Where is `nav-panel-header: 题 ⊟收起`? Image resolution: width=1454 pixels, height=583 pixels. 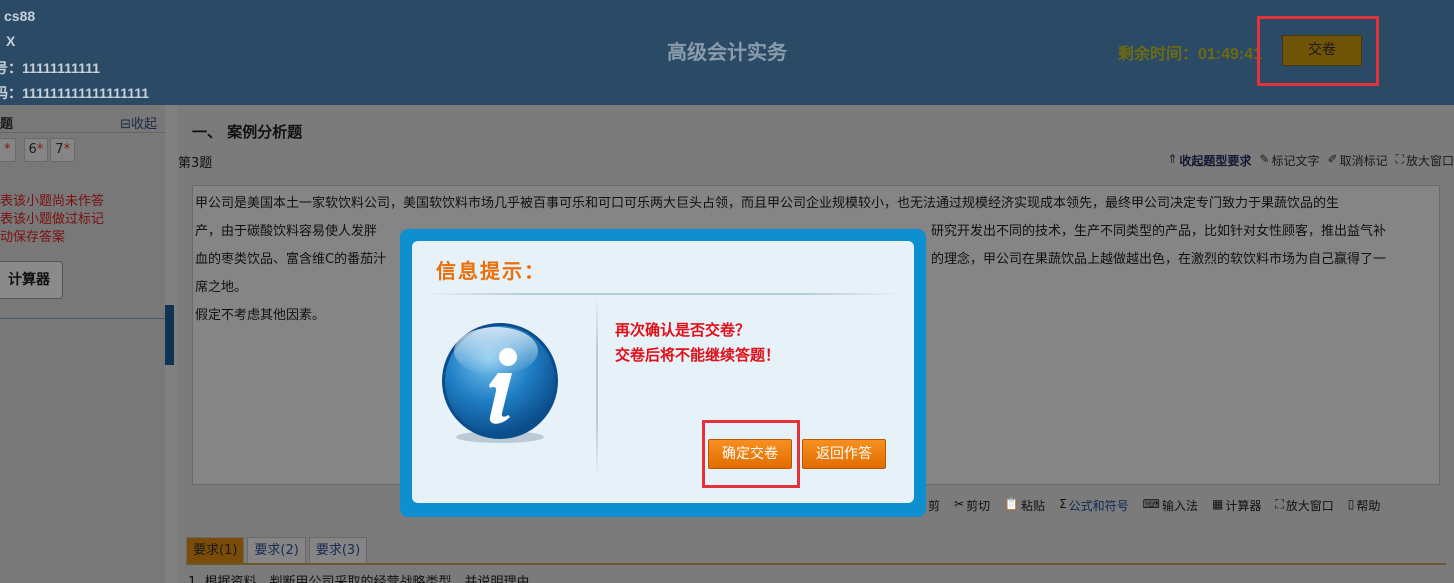 nav-panel-header: 题 ⊟收起 is located at coordinates (82, 120).